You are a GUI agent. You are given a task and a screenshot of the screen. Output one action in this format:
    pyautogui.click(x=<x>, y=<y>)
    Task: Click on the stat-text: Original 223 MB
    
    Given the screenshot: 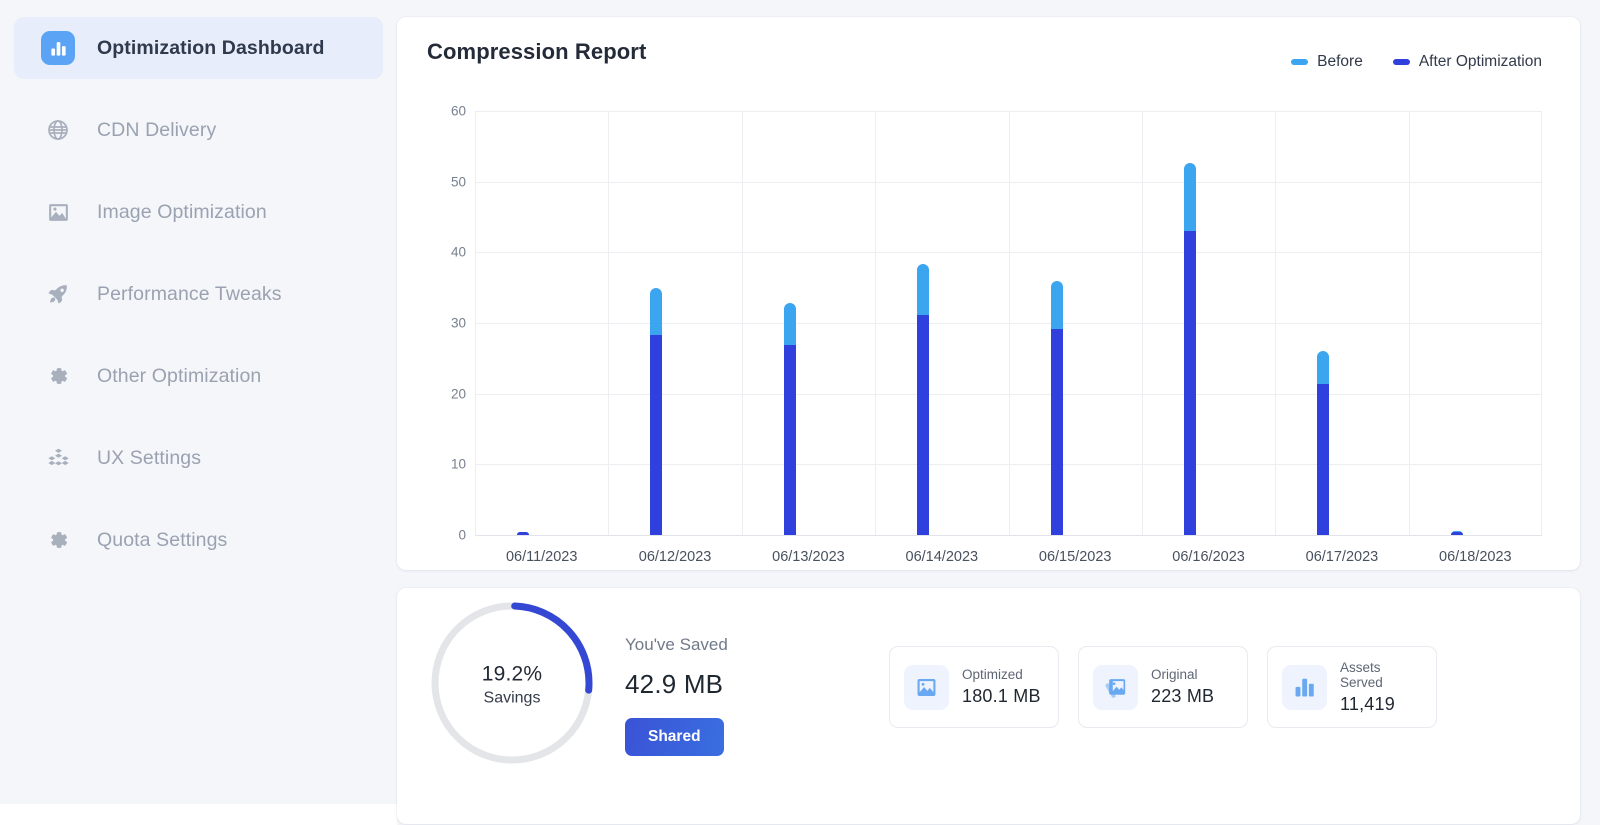 What is the action you would take?
    pyautogui.click(x=1182, y=687)
    